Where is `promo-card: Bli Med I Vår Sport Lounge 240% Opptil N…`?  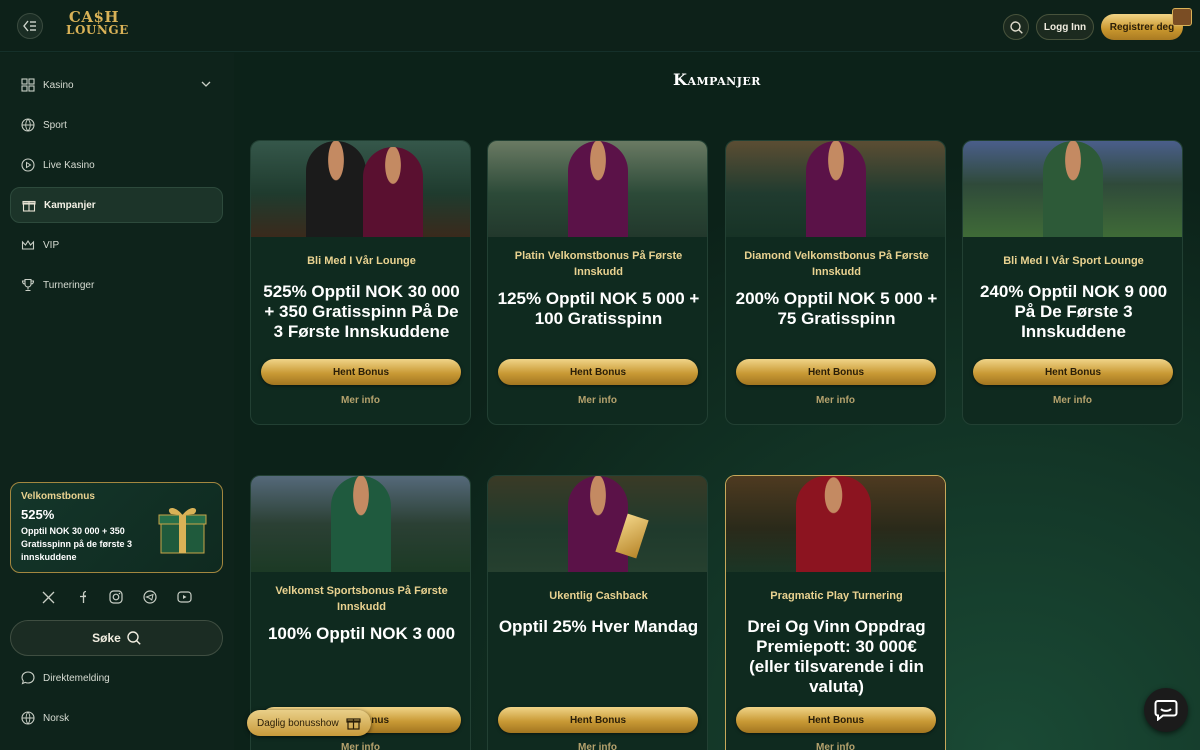 promo-card: Bli Med I Vår Sport Lounge 240% Opptil N… is located at coordinates (1072, 282).